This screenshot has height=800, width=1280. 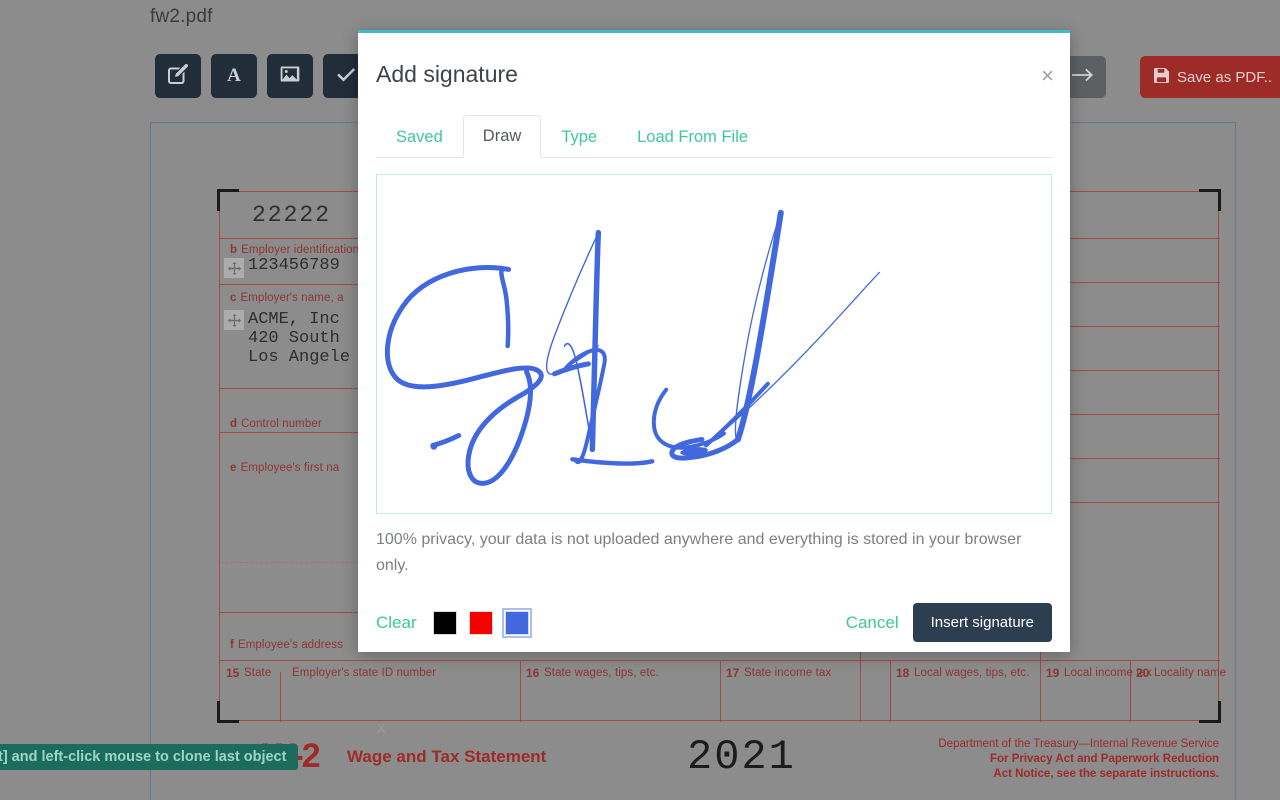 I want to click on x-marker: X, so click(x=381, y=728).